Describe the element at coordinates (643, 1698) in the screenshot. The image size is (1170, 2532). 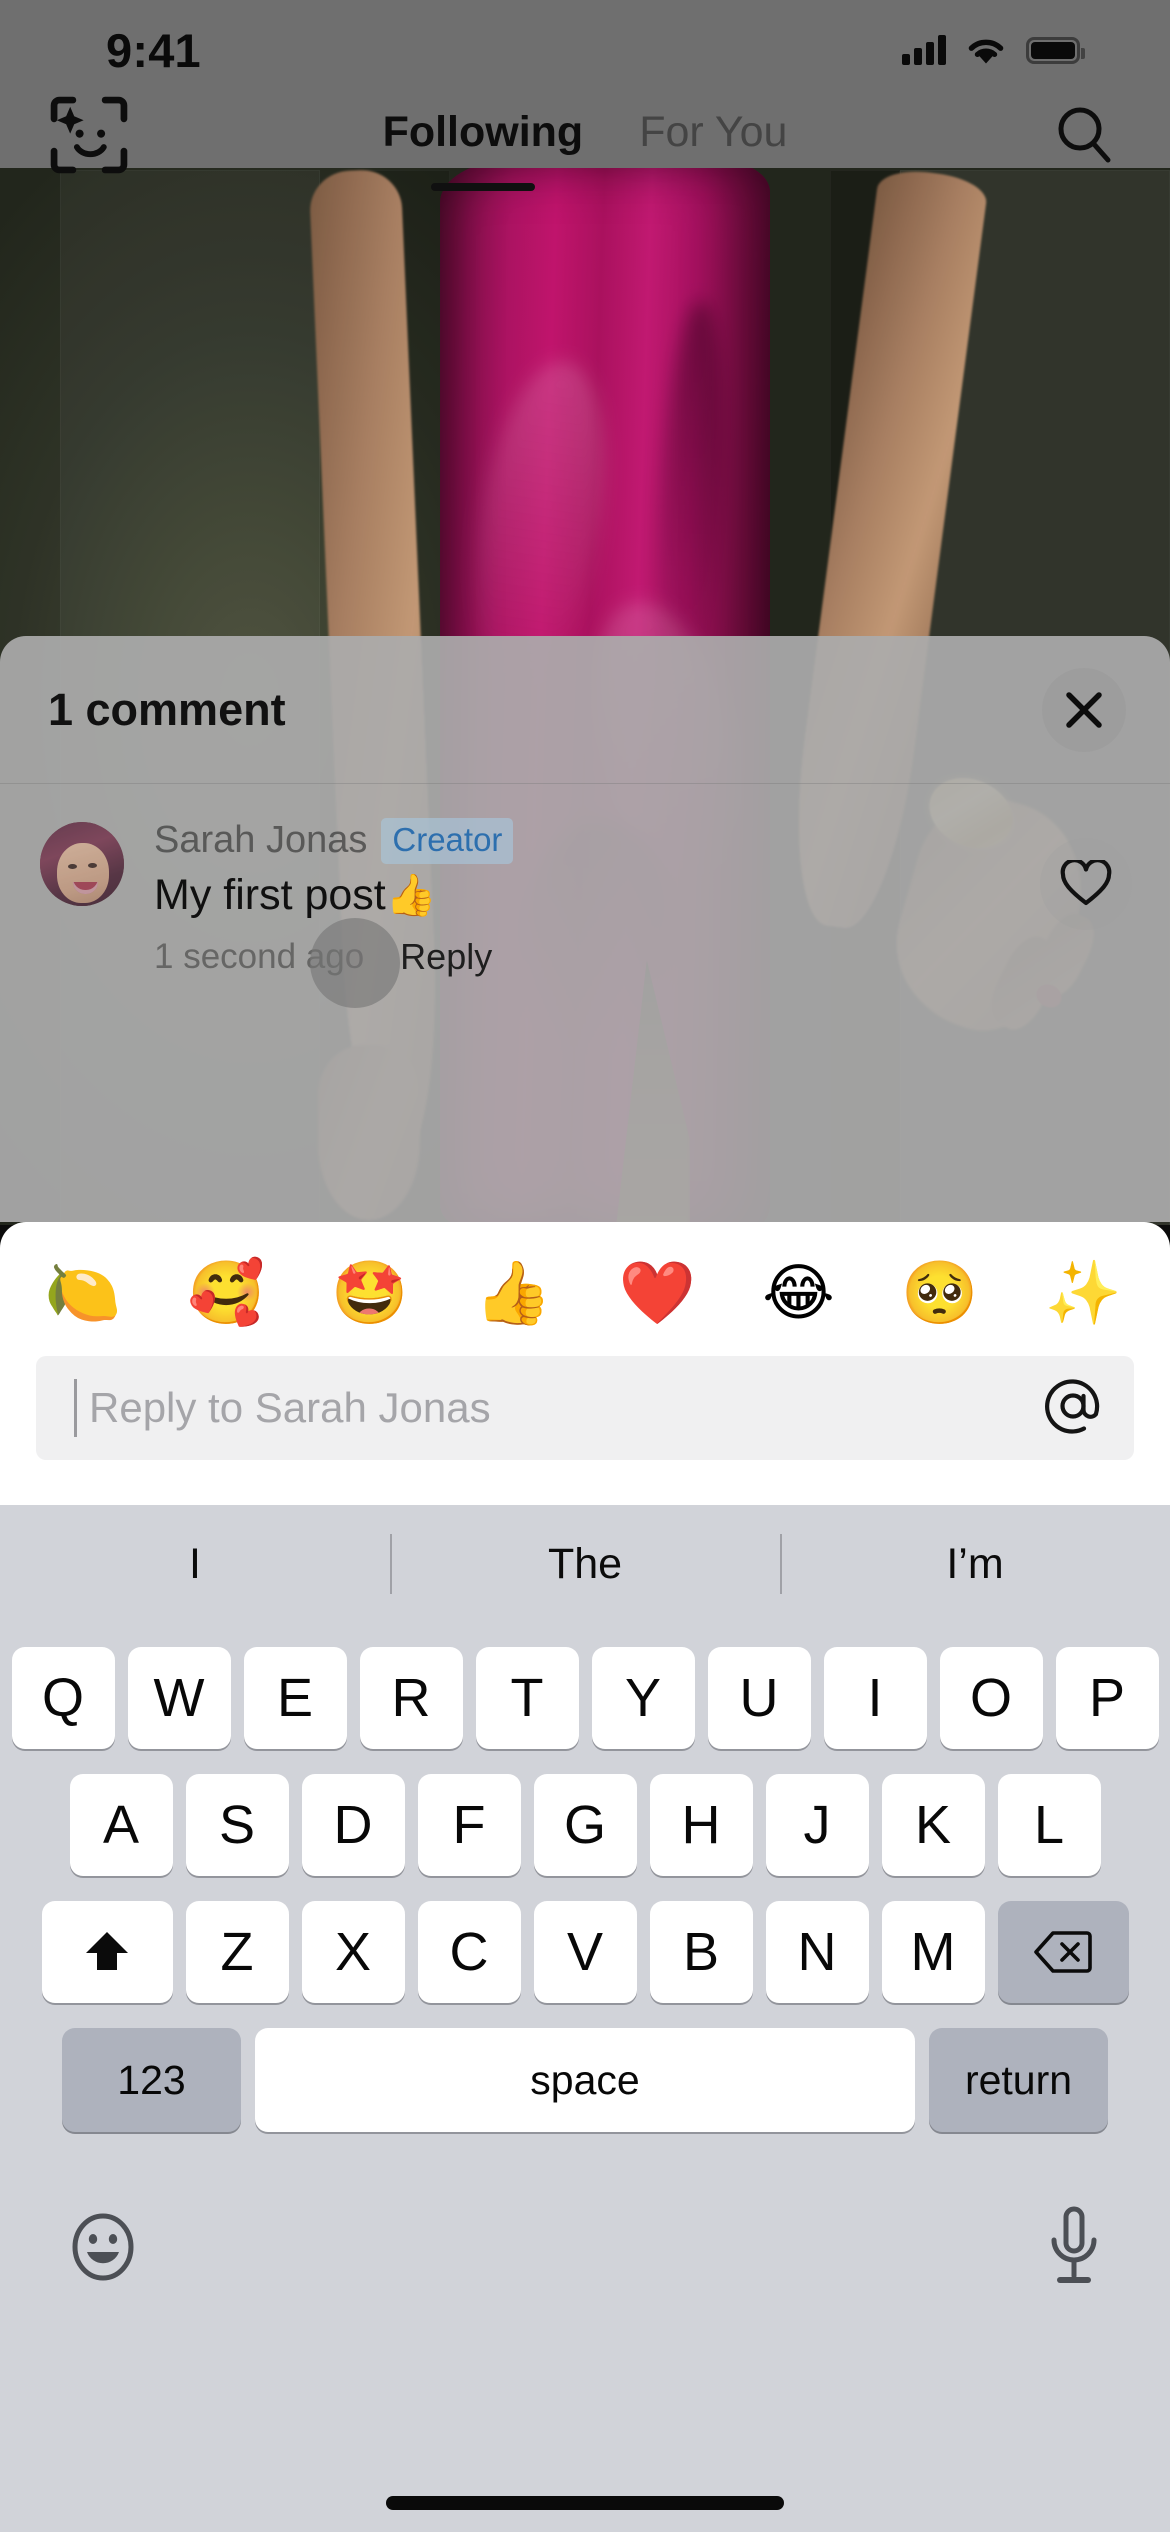
I see `key-y: Y` at that location.